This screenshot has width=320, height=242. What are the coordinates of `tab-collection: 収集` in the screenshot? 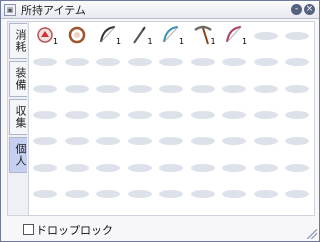 It's located at (18, 117).